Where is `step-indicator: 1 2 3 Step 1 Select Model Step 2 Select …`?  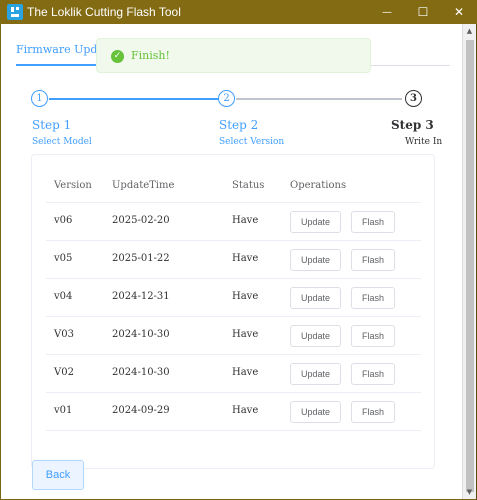 step-indicator: 1 2 3 Step 1 Select Model Step 2 Select … is located at coordinates (237, 119).